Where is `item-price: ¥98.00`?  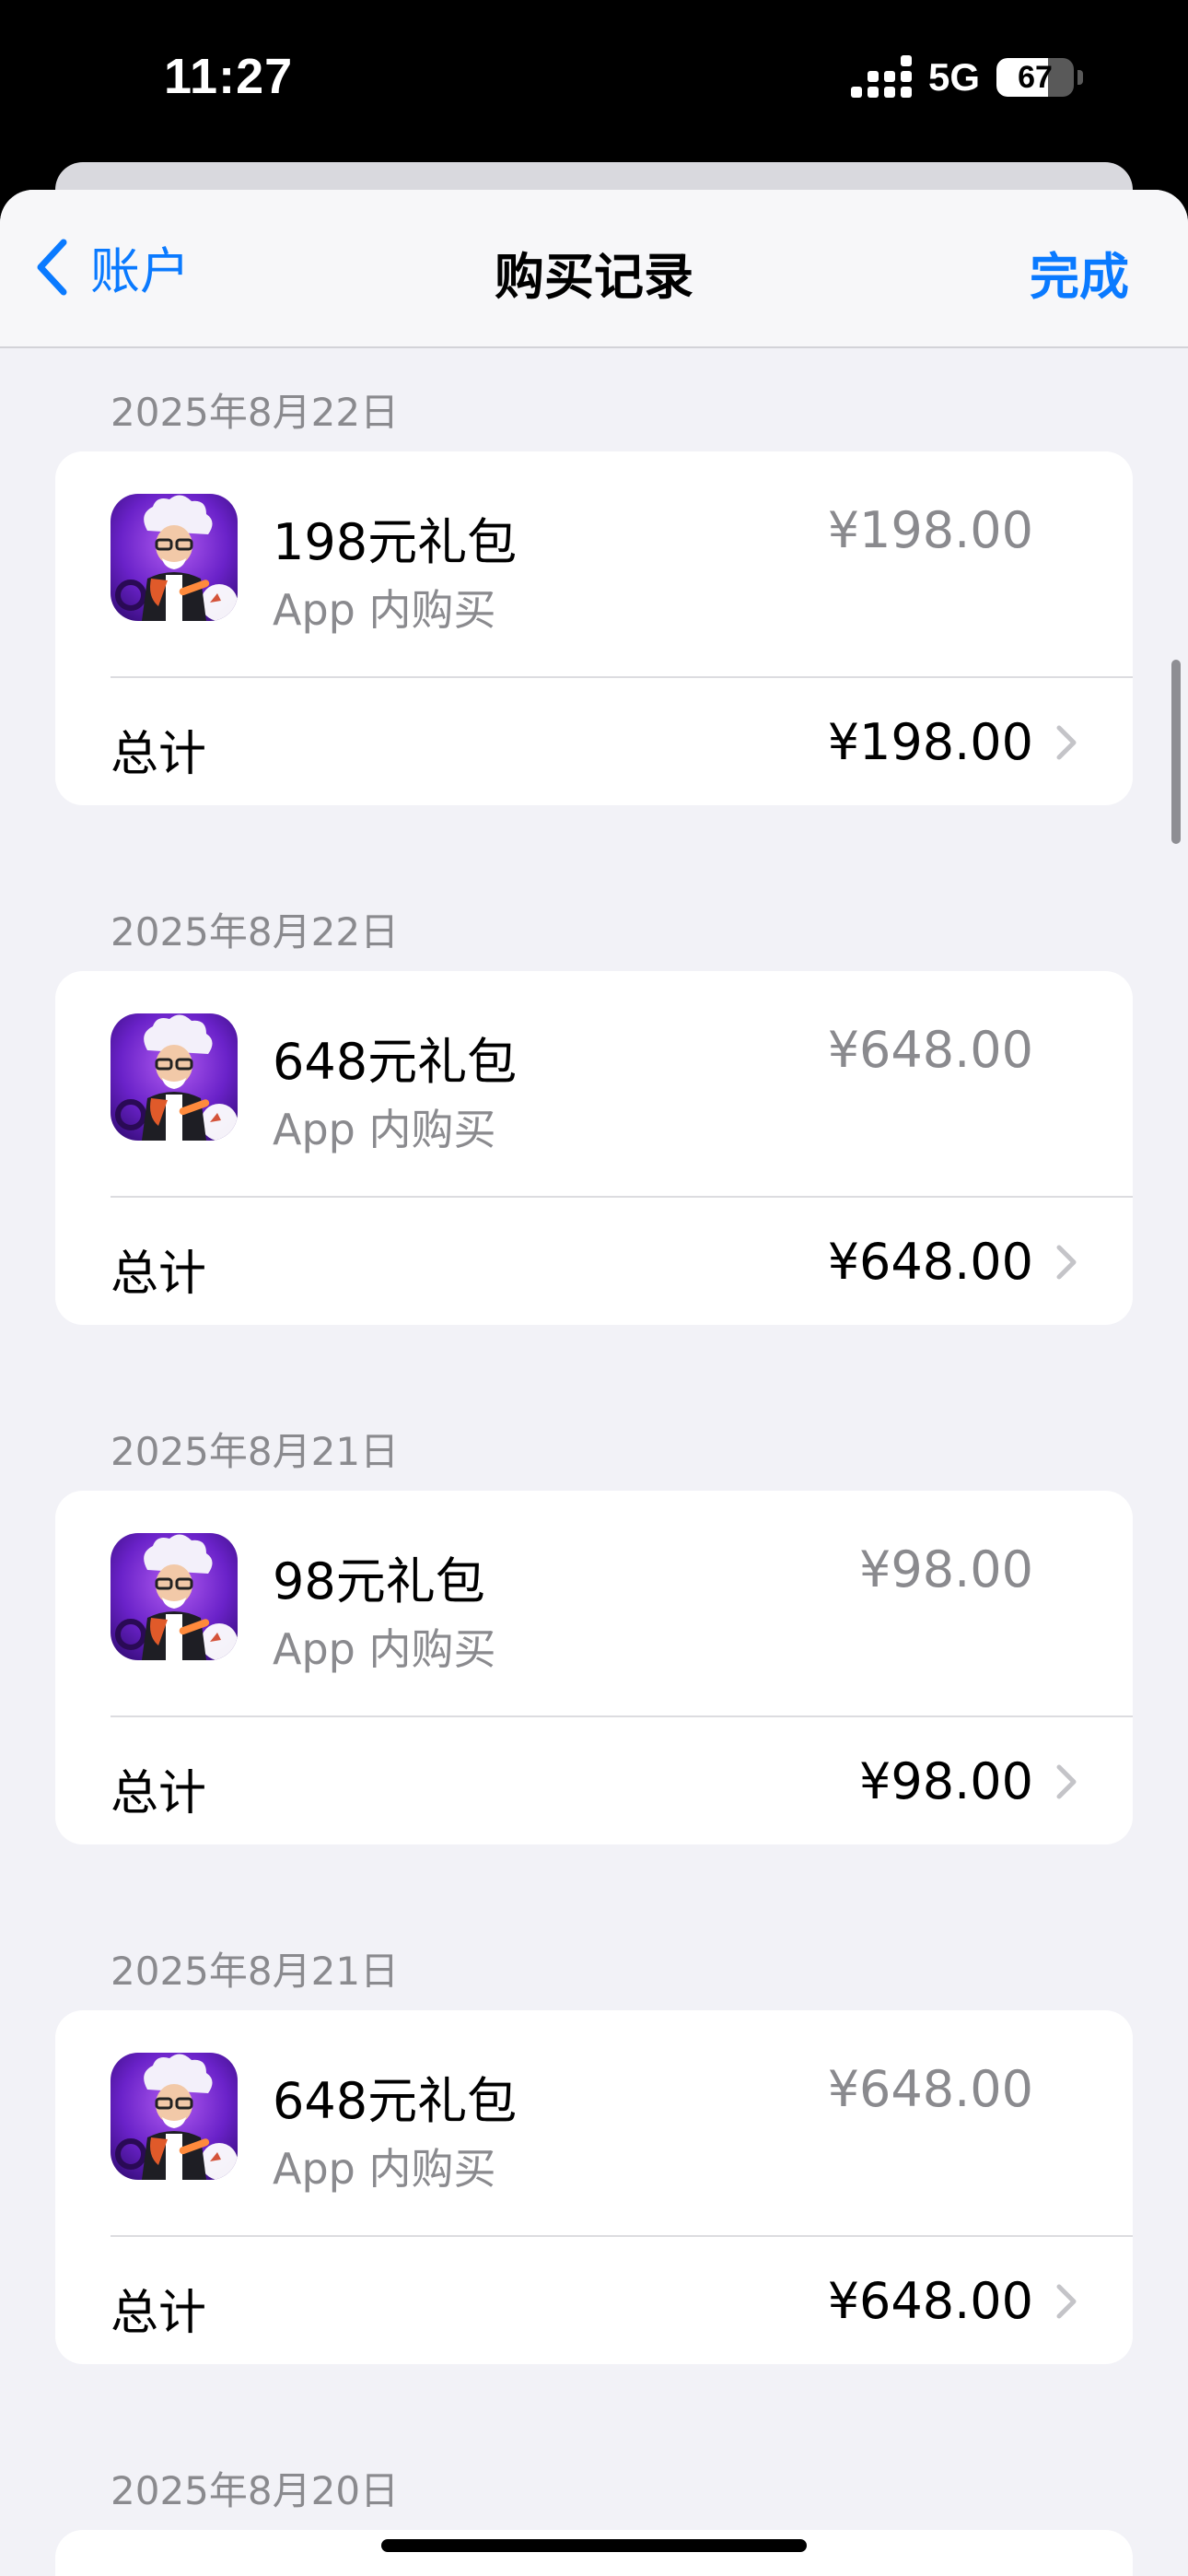
item-price: ¥98.00 is located at coordinates (946, 1569).